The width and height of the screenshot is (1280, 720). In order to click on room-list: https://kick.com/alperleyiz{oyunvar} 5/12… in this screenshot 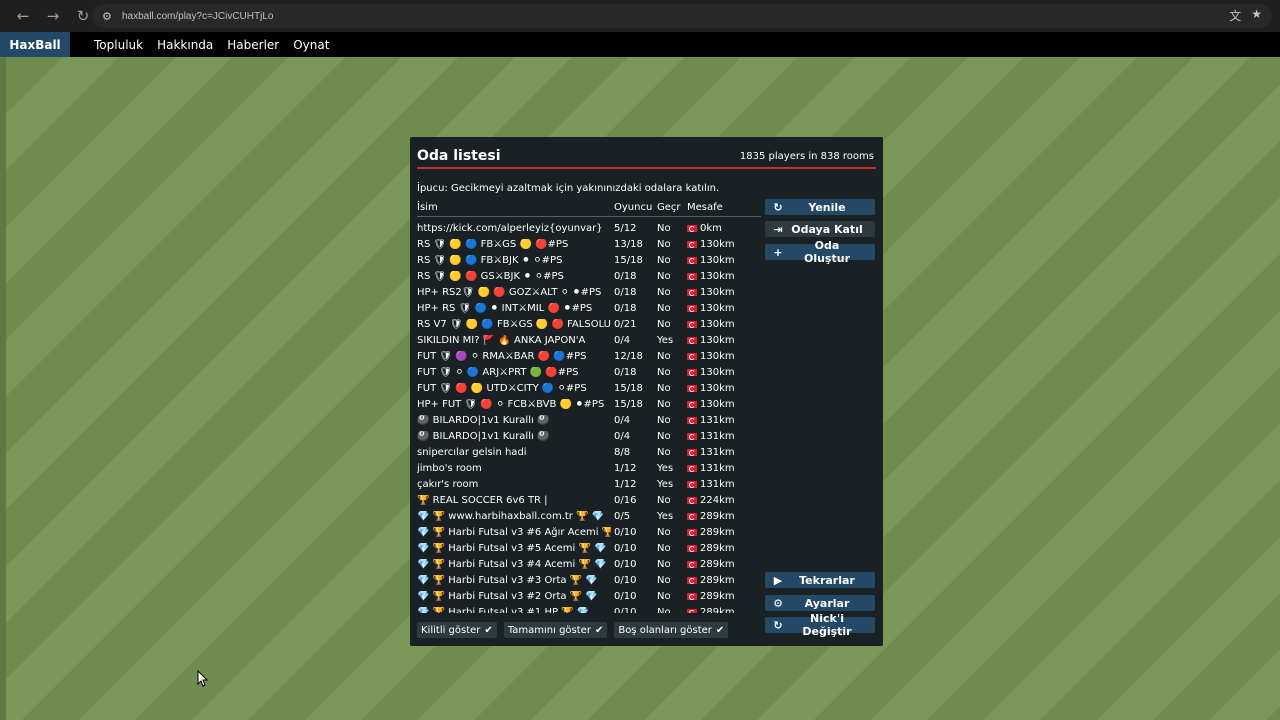, I will do `click(589, 417)`.